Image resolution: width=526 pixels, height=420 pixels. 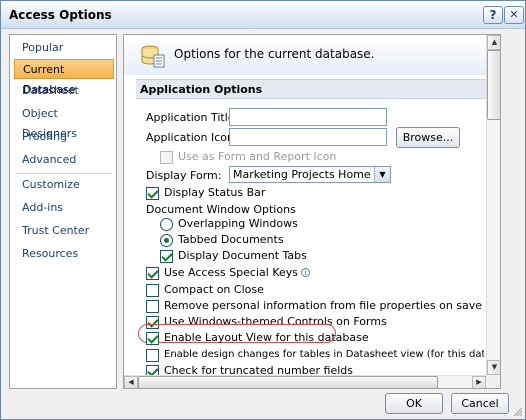 What do you see at coordinates (64, 137) in the screenshot?
I see `nav-item-proofing: Proofing` at bounding box center [64, 137].